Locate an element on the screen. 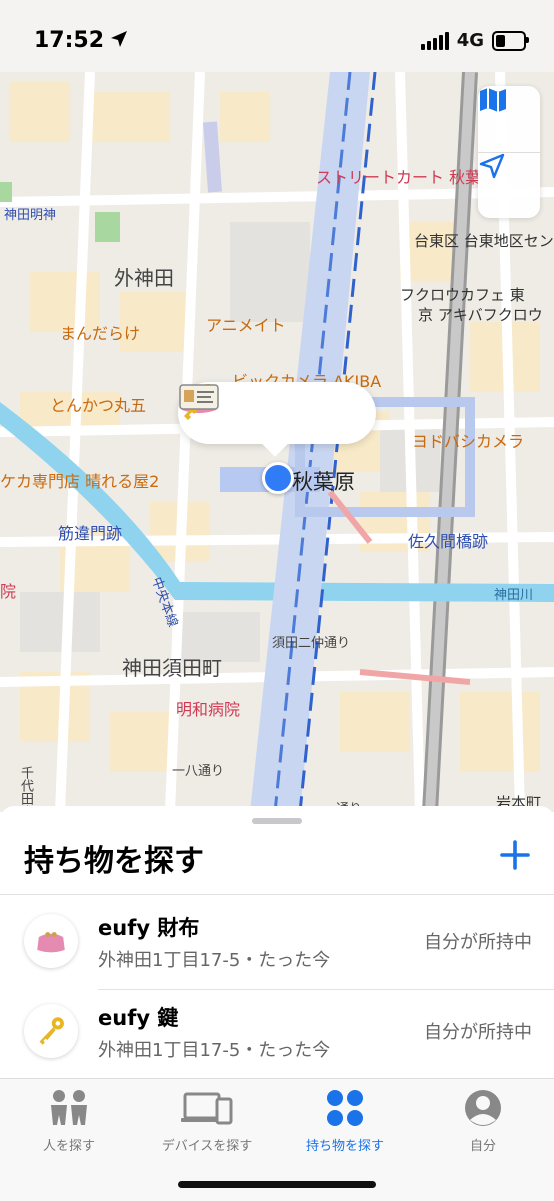 The height and width of the screenshot is (1201, 554). map-label-kanda-sudacho: 神田須田町 is located at coordinates (172, 668).